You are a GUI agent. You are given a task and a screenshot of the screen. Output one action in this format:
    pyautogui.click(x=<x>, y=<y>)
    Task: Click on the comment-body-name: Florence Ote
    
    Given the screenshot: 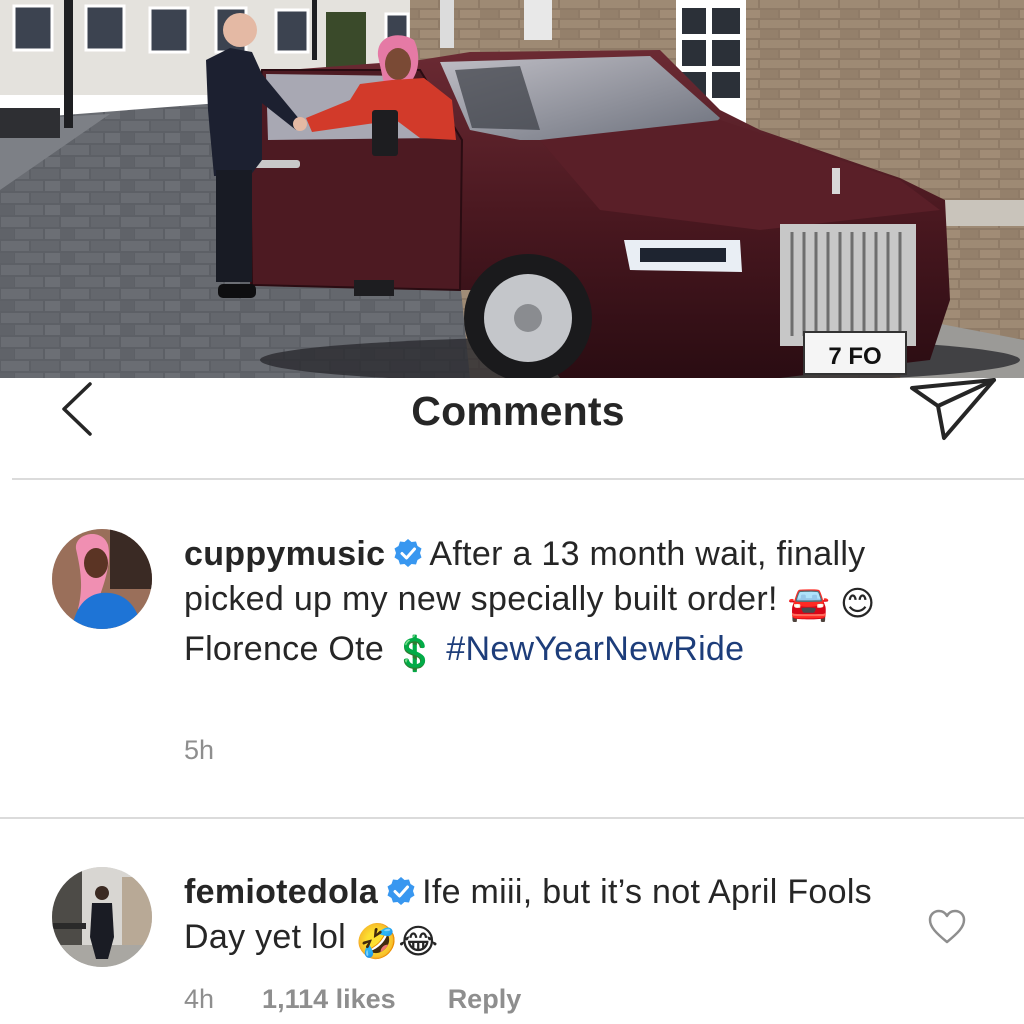 What is the action you would take?
    pyautogui.click(x=284, y=649)
    